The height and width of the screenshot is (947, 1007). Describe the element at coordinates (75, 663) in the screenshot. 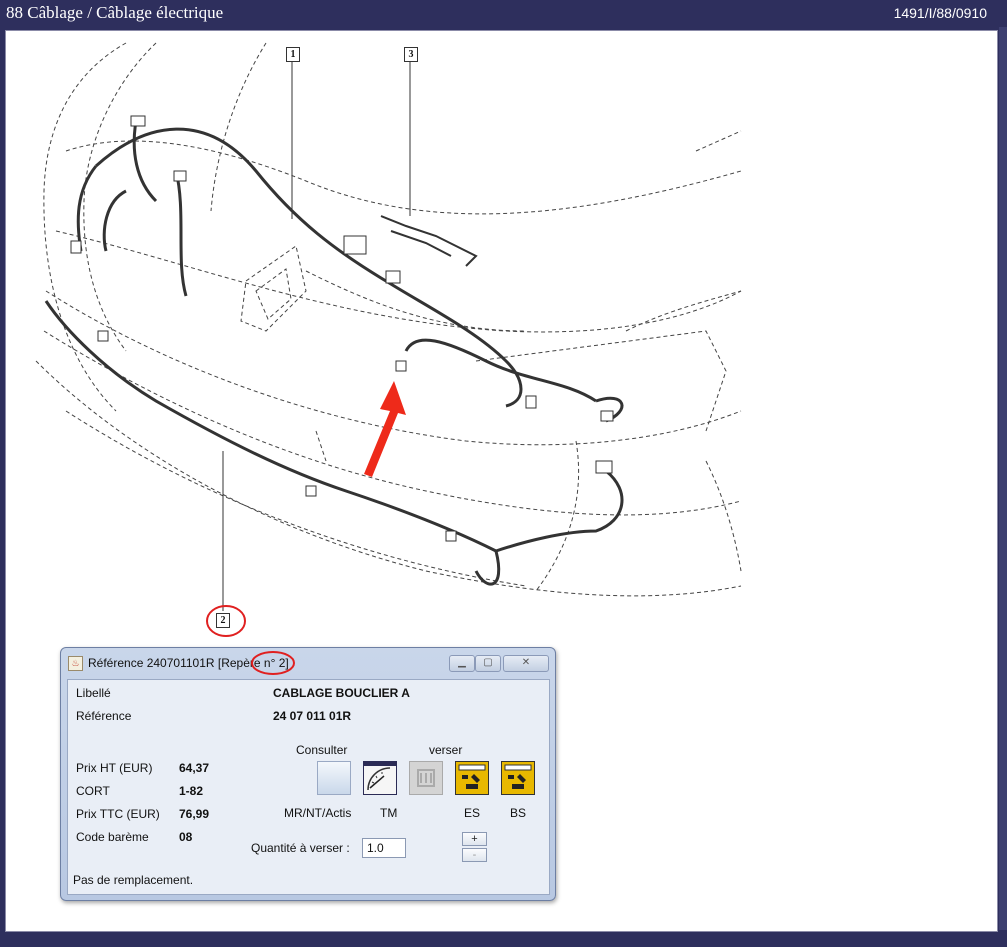

I see `java-app-icon: ♨` at that location.